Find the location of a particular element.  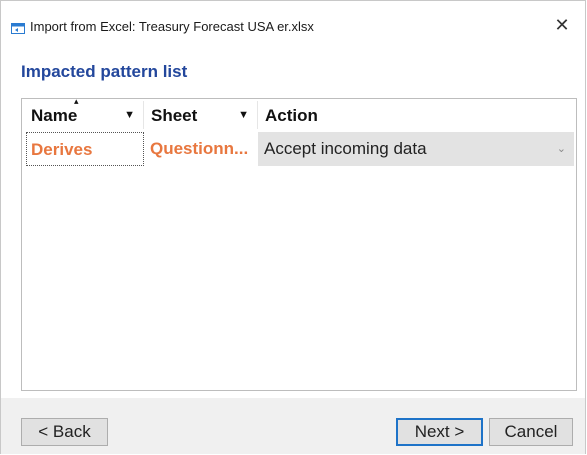

chevron-down-icon: ⌄ is located at coordinates (561, 149).